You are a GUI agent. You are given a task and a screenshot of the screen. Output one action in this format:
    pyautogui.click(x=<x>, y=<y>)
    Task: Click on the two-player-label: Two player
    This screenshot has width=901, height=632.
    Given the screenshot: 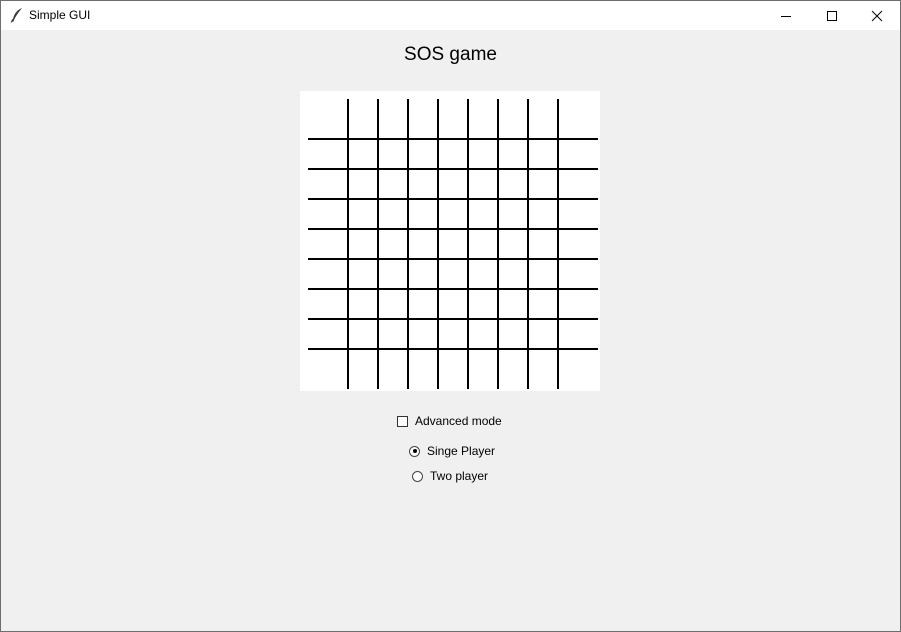 What is the action you would take?
    pyautogui.click(x=459, y=476)
    